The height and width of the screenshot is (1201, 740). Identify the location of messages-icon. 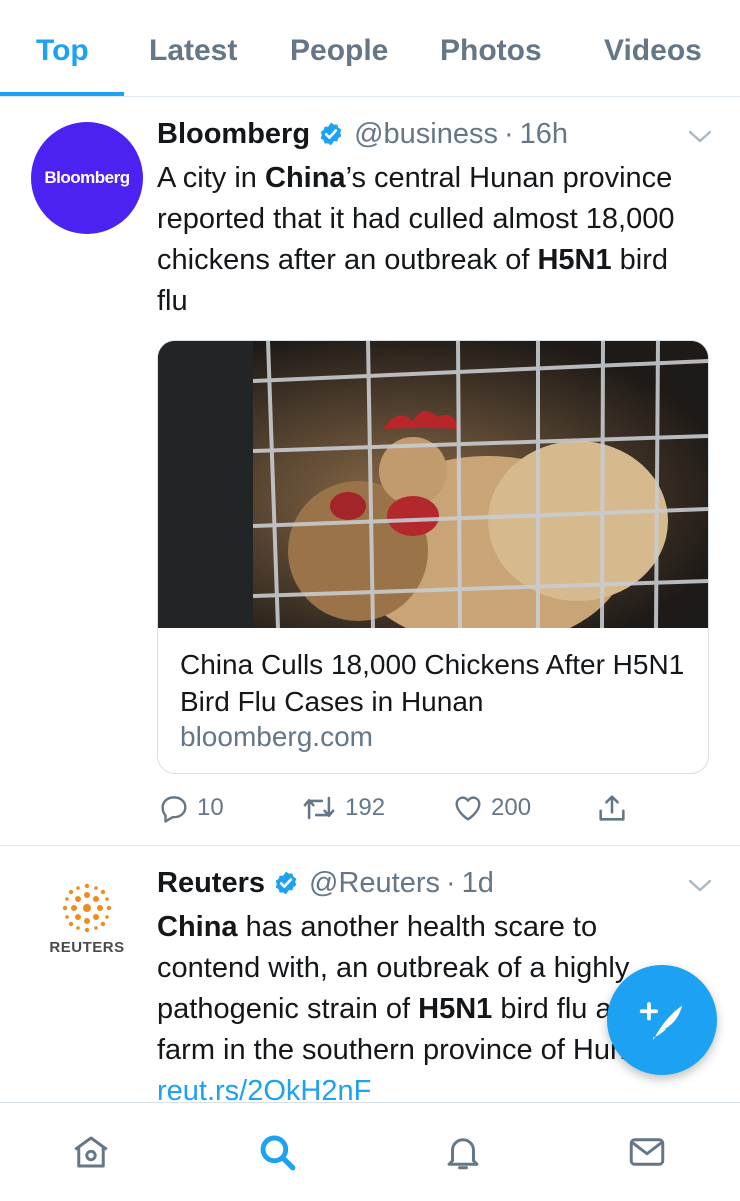
(647, 1152).